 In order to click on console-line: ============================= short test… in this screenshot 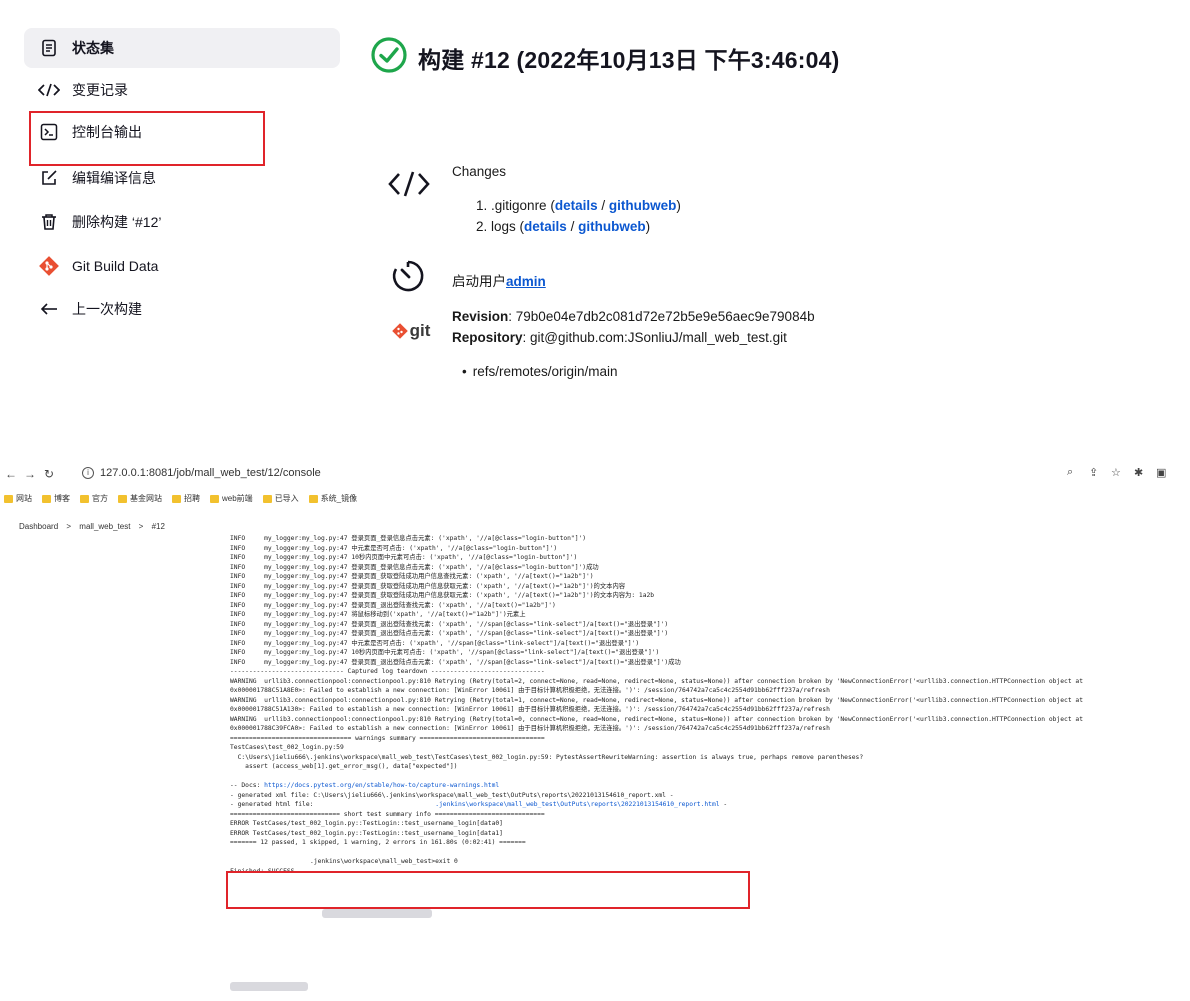, I will do `click(387, 814)`.